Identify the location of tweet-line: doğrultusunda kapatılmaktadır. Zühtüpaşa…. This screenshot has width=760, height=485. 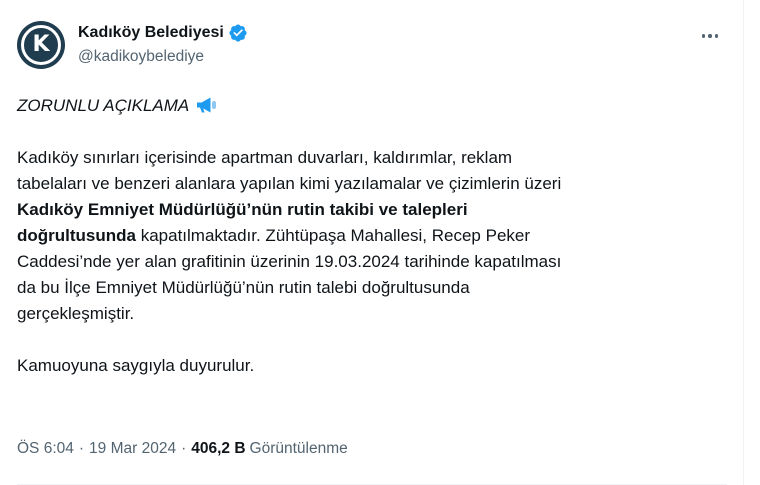
(374, 236).